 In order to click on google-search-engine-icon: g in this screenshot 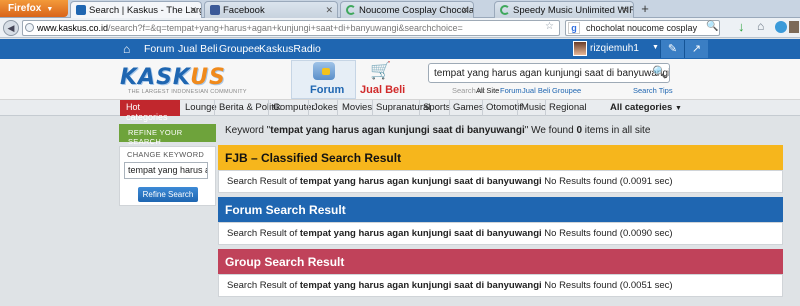, I will do `click(574, 28)`.